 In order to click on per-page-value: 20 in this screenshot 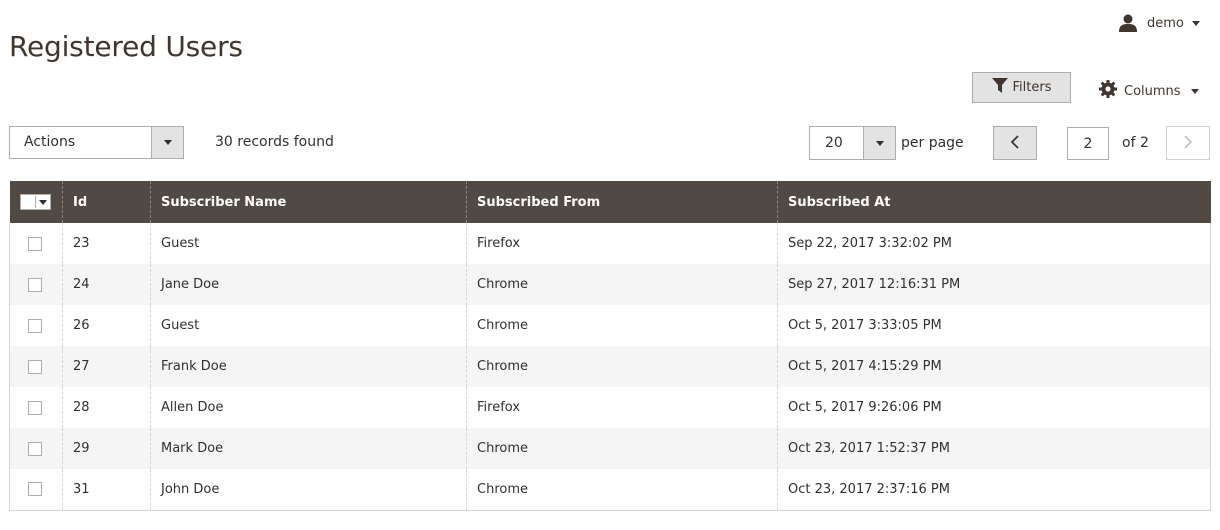, I will do `click(834, 143)`.